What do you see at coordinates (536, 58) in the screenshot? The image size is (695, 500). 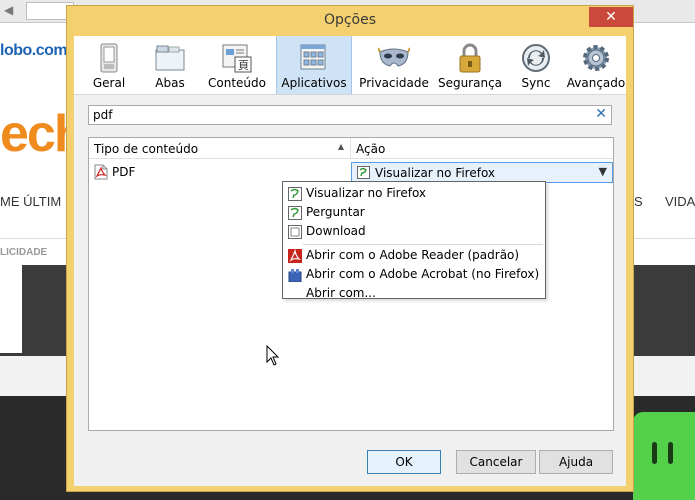 I see `sync-icon` at bounding box center [536, 58].